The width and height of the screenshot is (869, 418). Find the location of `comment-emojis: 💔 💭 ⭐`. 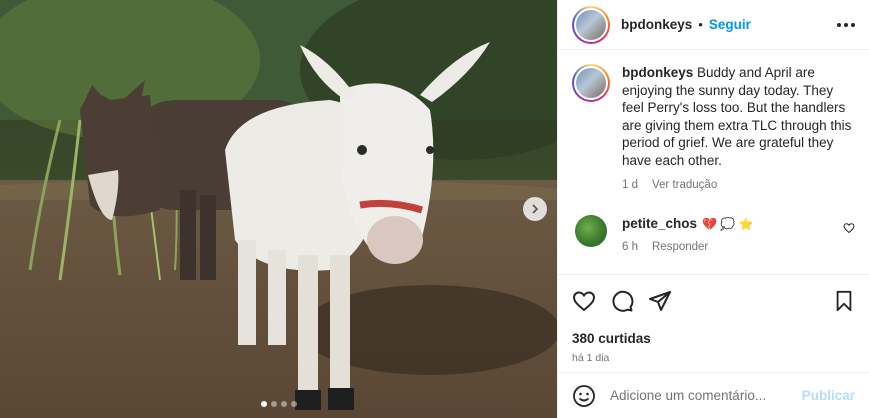

comment-emojis: 💔 💭 ⭐ is located at coordinates (728, 224).